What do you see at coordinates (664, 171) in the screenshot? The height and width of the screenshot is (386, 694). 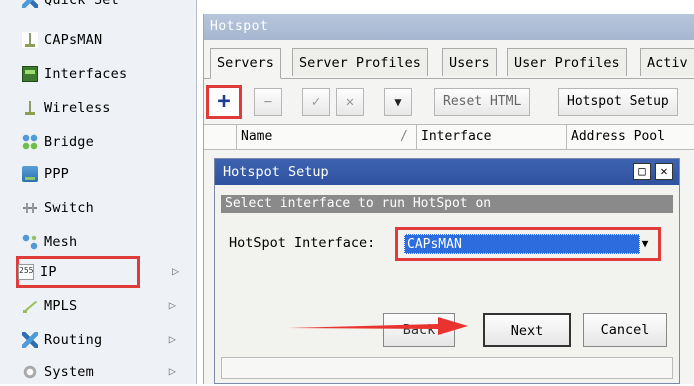 I see `close-icon: ✕` at bounding box center [664, 171].